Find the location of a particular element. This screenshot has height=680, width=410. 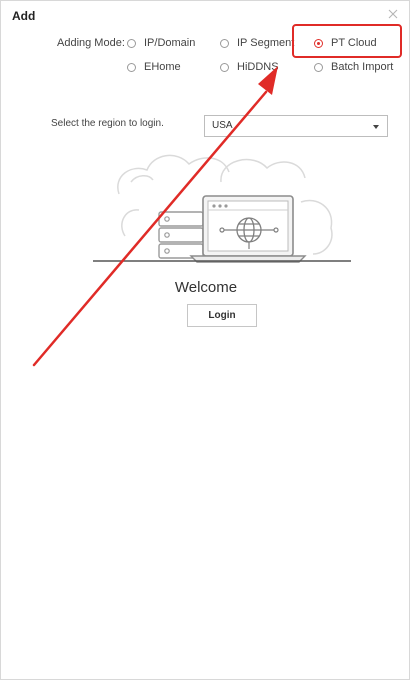

radio-label: IP Segment is located at coordinates (266, 43).